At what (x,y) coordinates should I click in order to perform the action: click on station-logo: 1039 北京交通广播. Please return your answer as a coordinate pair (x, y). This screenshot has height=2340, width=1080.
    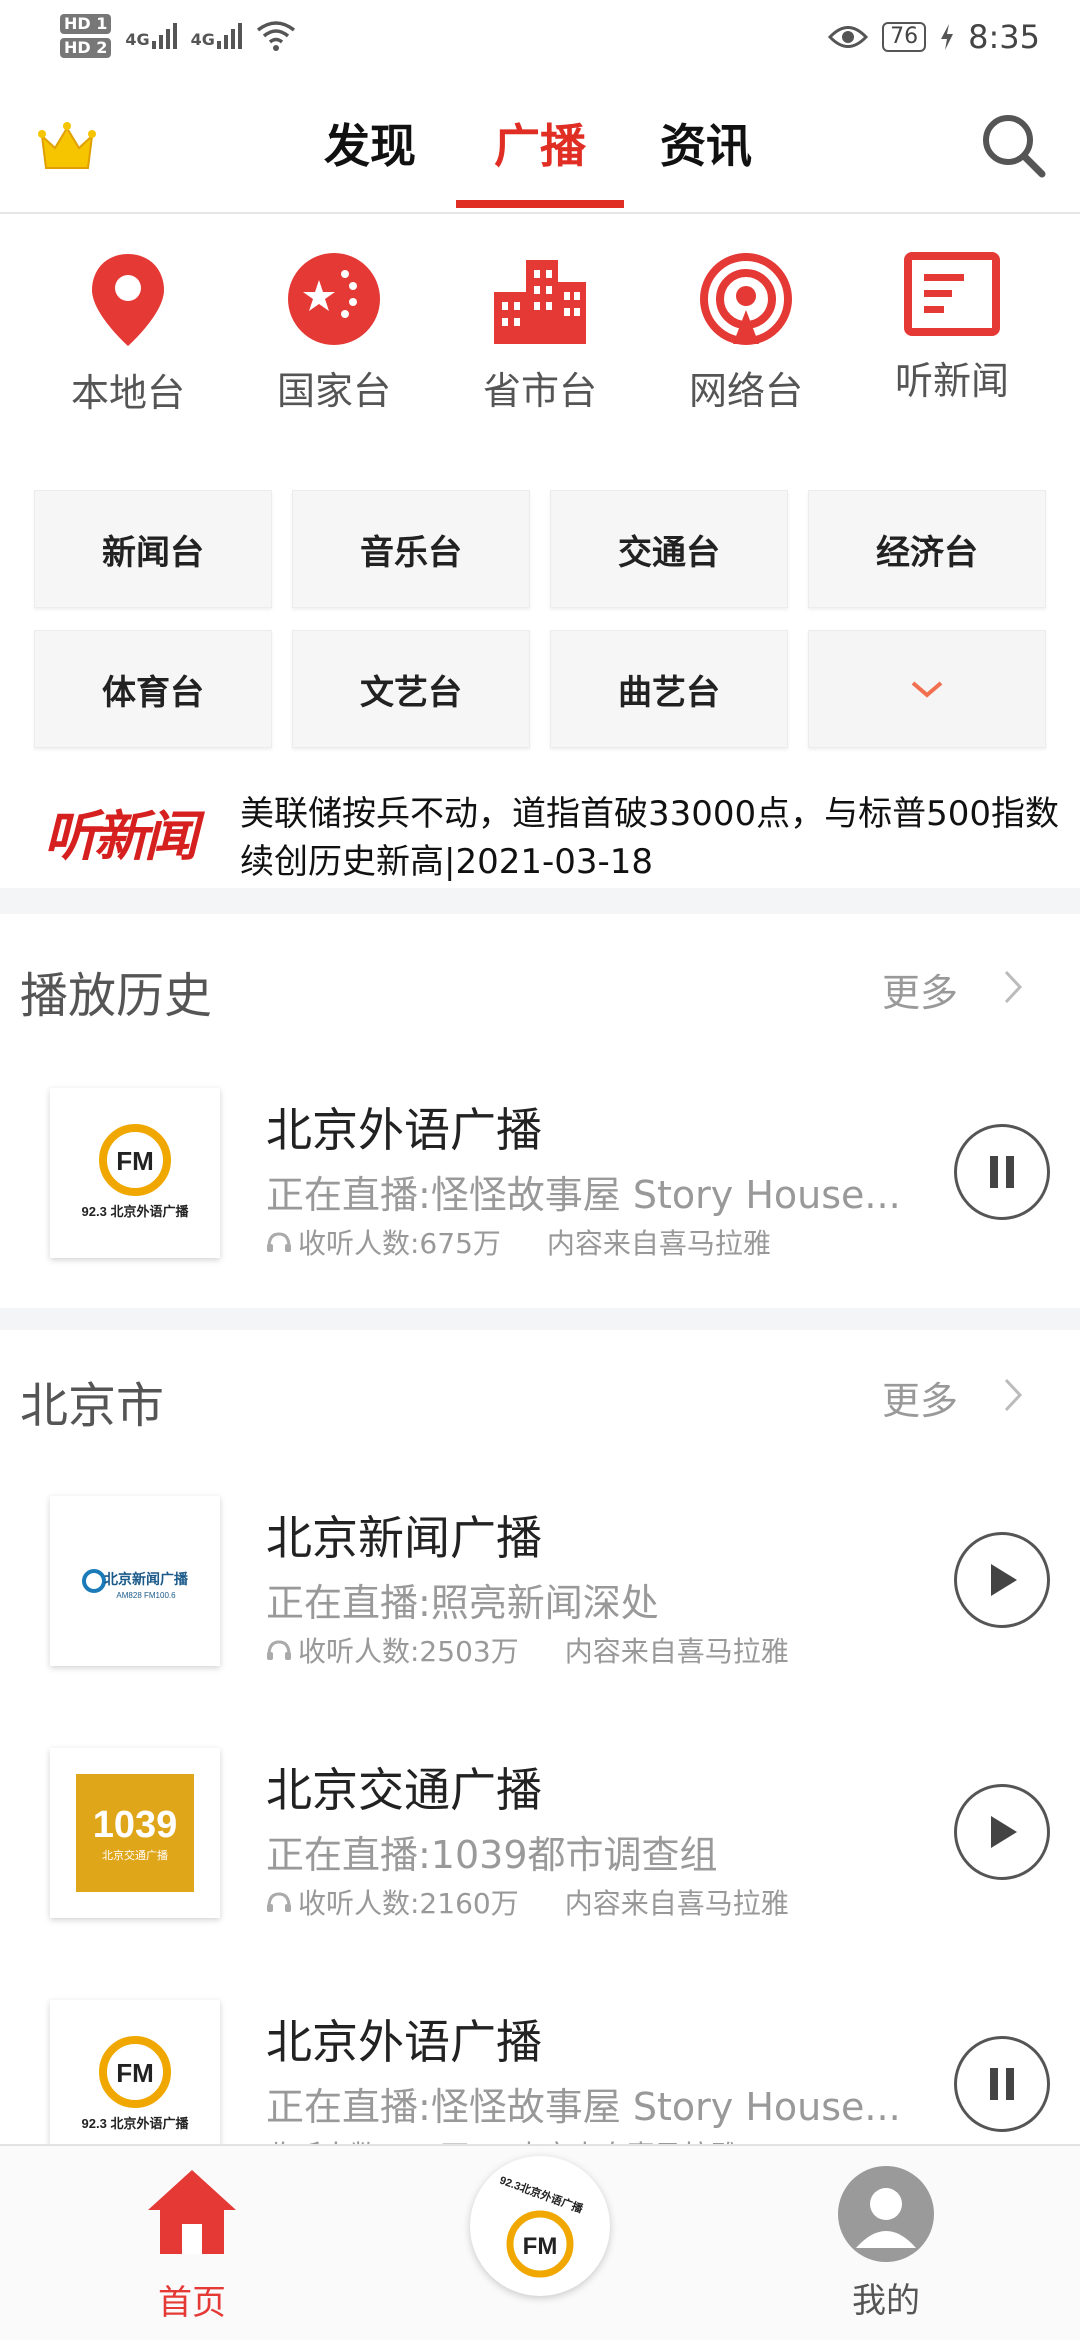
    Looking at the image, I should click on (135, 1833).